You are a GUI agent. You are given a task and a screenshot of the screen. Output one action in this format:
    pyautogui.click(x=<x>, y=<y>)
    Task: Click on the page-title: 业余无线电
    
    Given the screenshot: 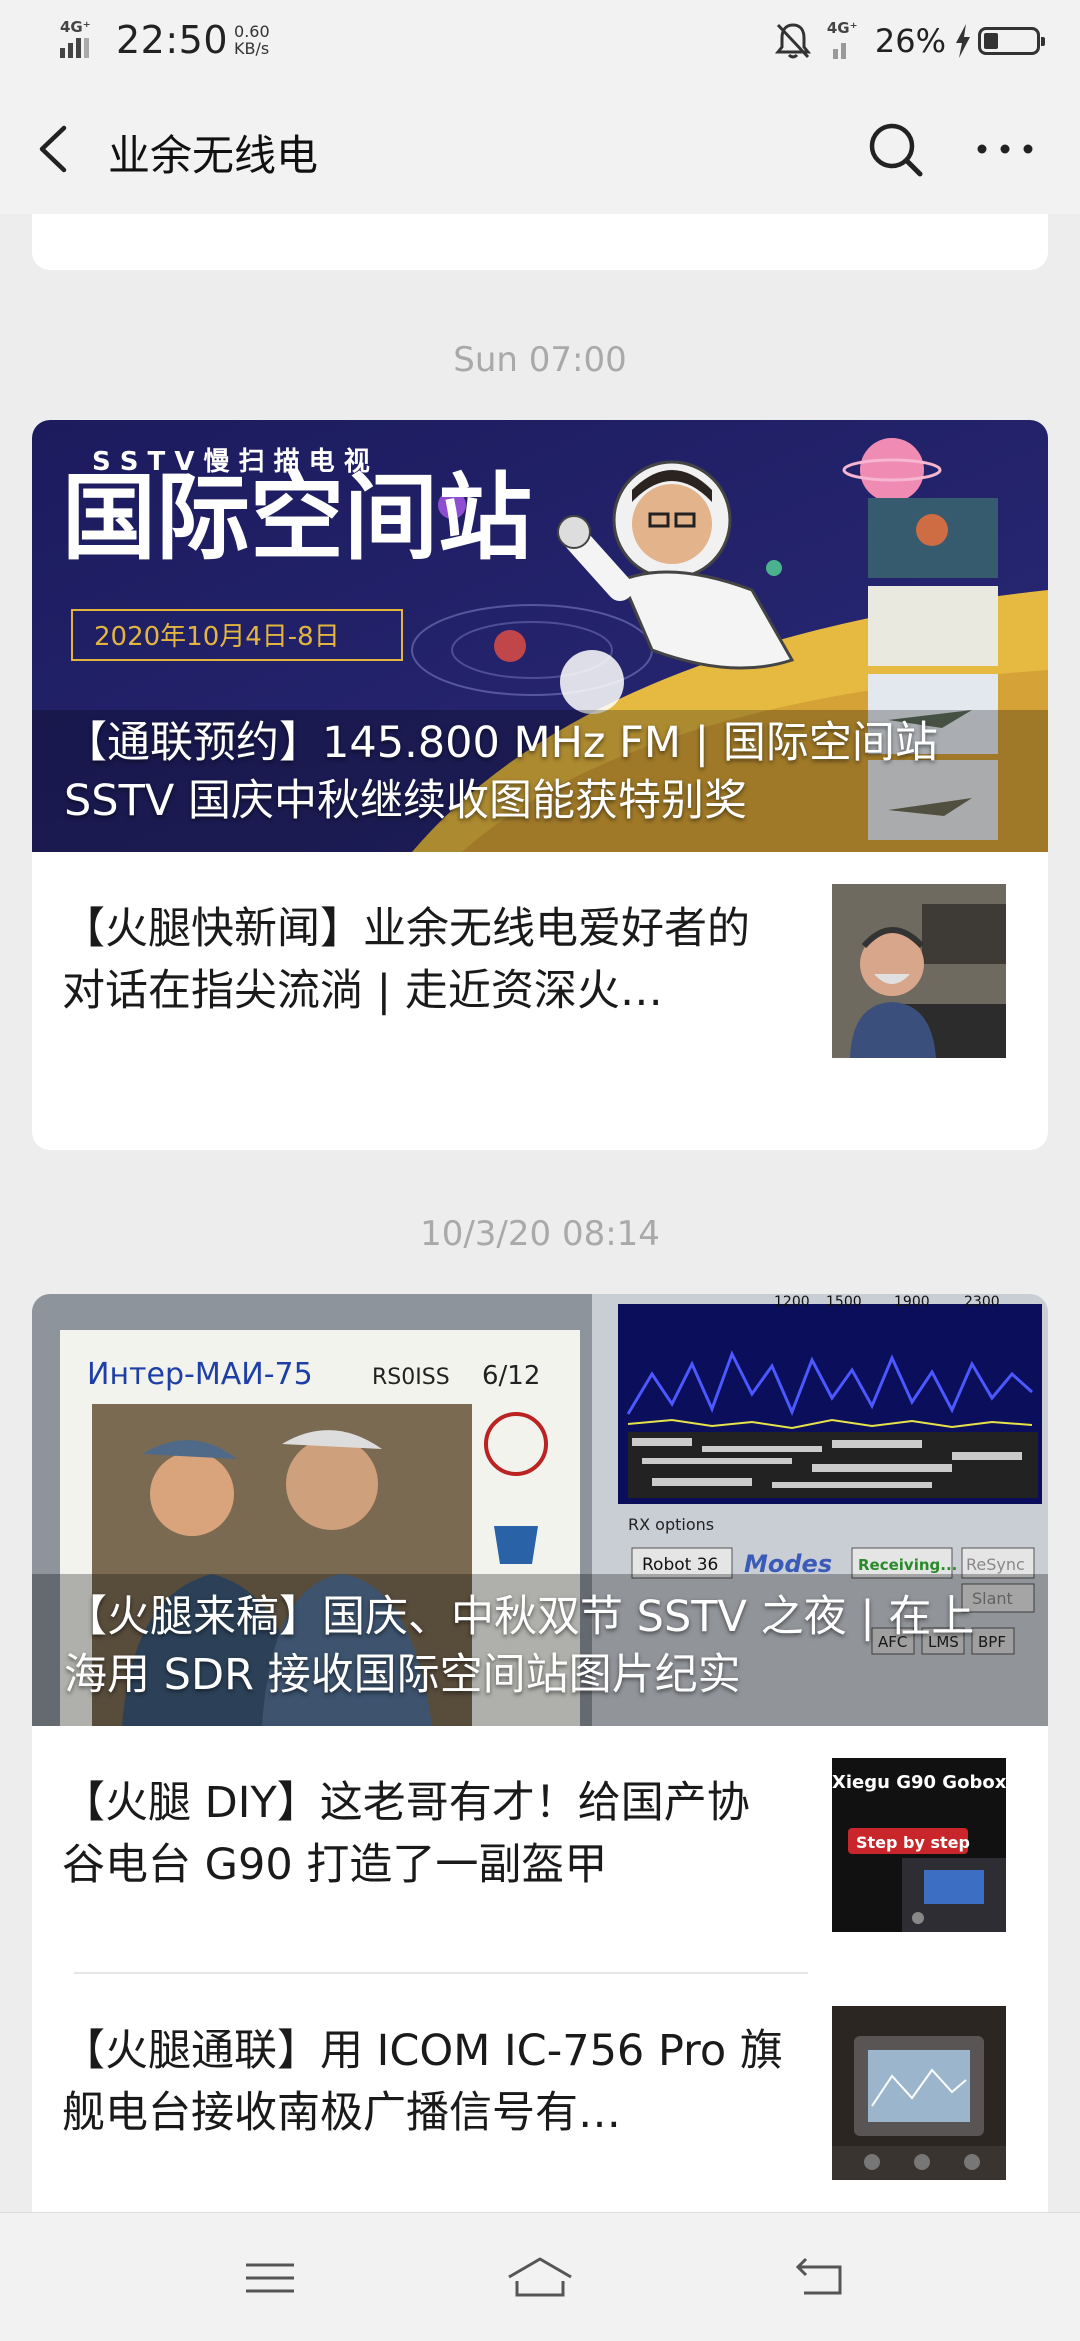 What is the action you would take?
    pyautogui.click(x=213, y=155)
    